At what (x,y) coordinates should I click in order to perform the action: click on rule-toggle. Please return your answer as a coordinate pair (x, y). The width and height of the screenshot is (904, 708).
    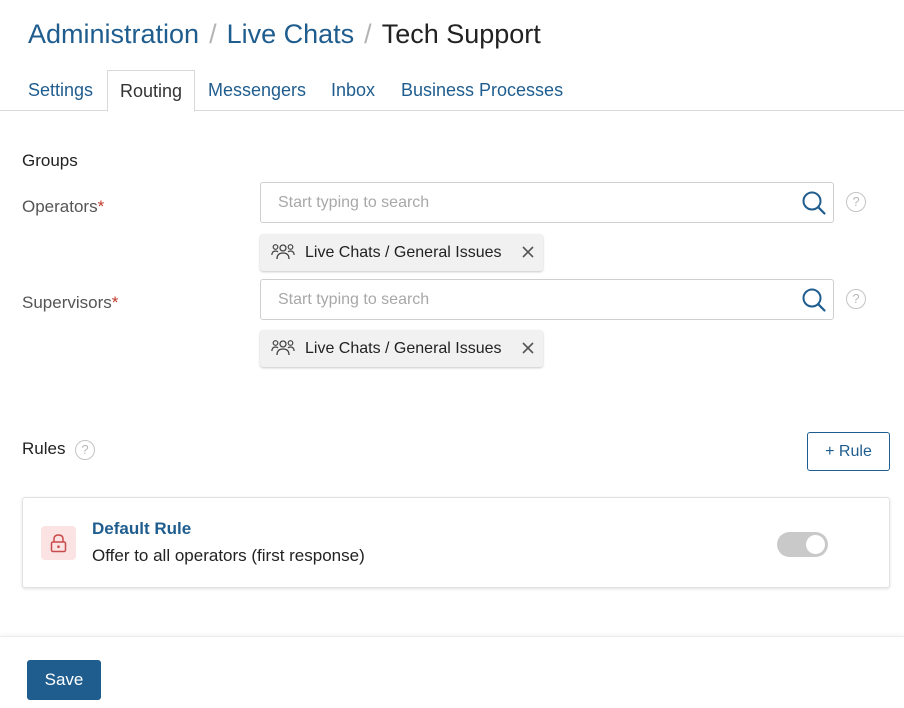
    Looking at the image, I should click on (802, 544).